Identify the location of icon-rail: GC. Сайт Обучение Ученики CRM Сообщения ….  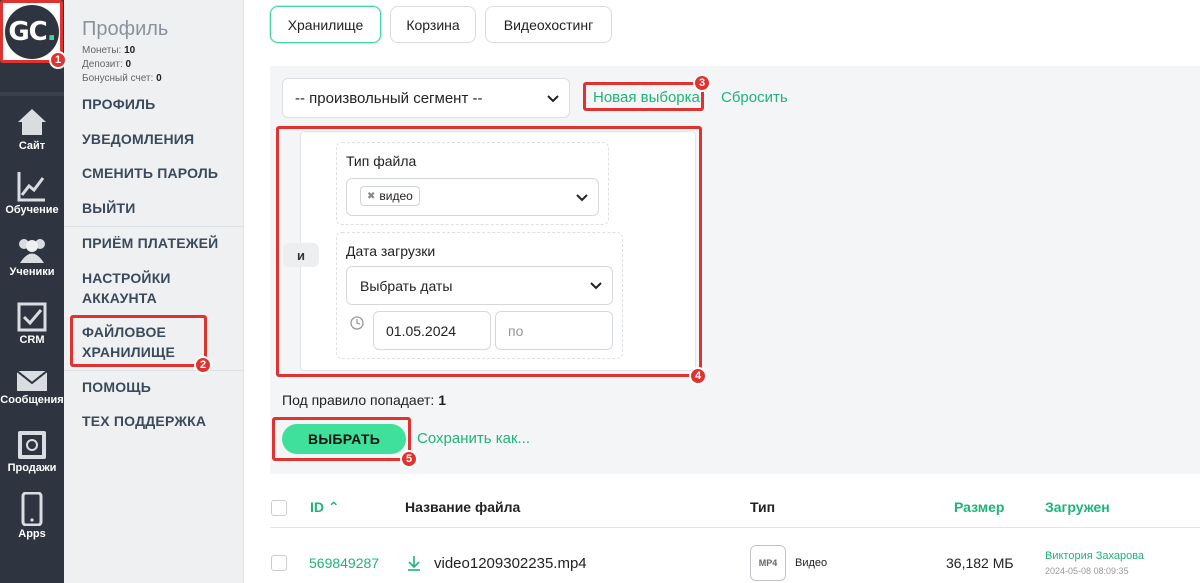
(32, 291).